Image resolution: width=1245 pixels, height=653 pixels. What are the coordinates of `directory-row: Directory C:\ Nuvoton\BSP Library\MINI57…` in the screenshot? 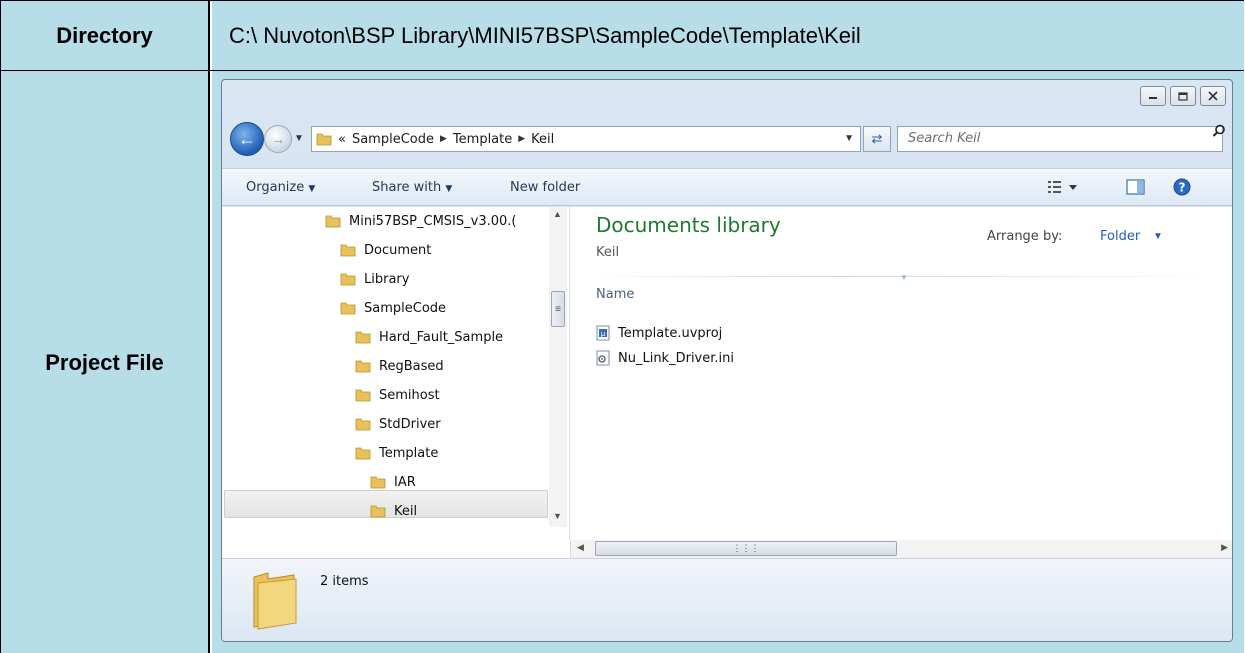 It's located at (622, 36).